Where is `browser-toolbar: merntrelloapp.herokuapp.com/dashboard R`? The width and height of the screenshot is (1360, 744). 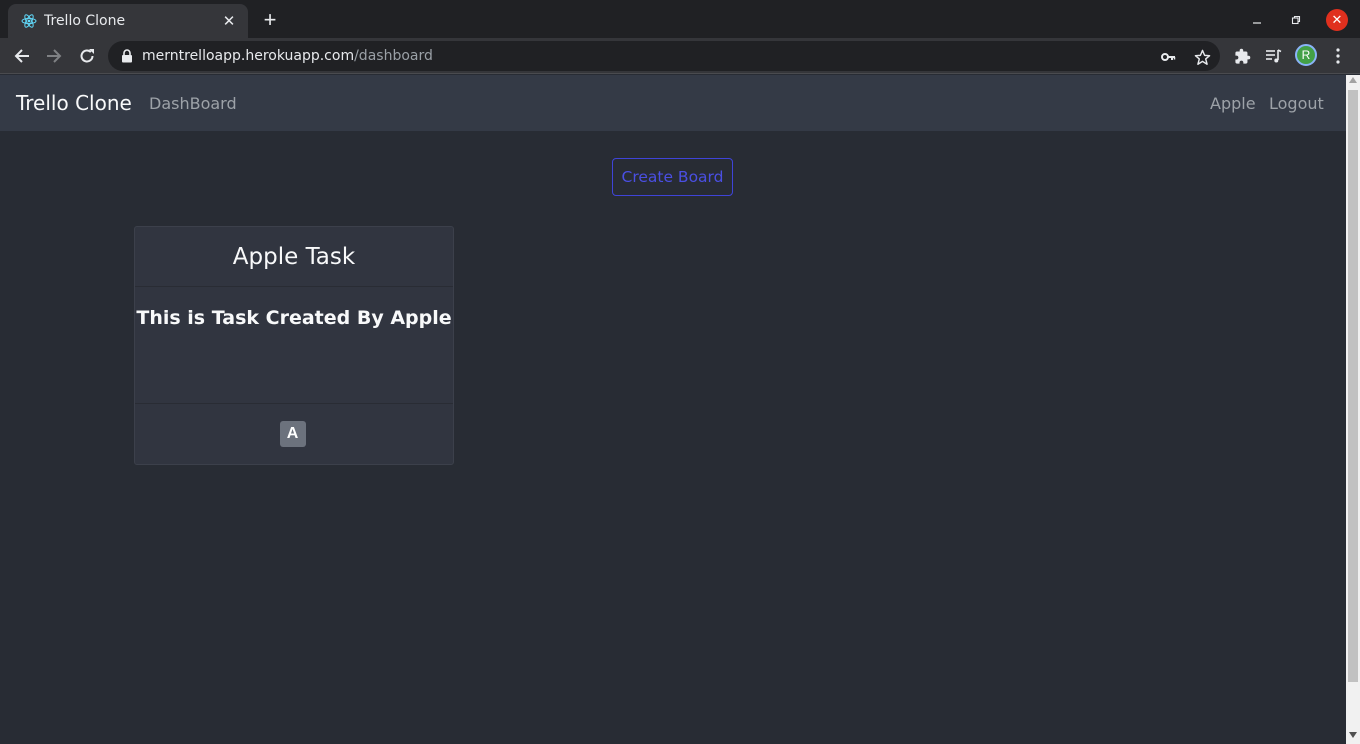
browser-toolbar: merntrelloapp.herokuapp.com/dashboard R is located at coordinates (680, 56).